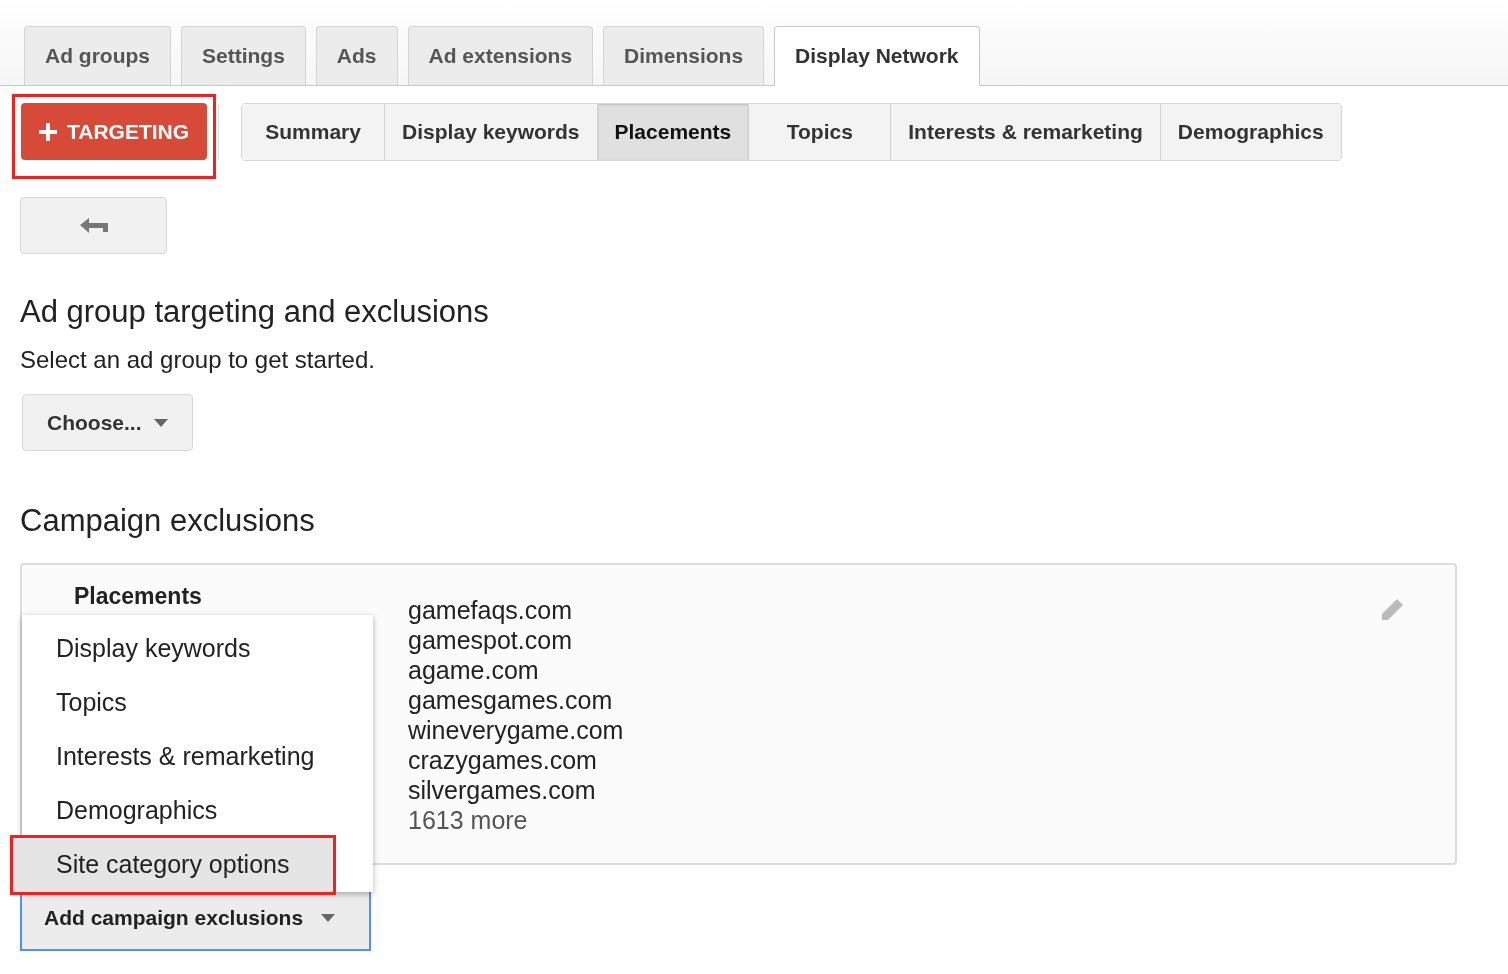 This screenshot has height=974, width=1508. I want to click on tab: Settings, so click(243, 55).